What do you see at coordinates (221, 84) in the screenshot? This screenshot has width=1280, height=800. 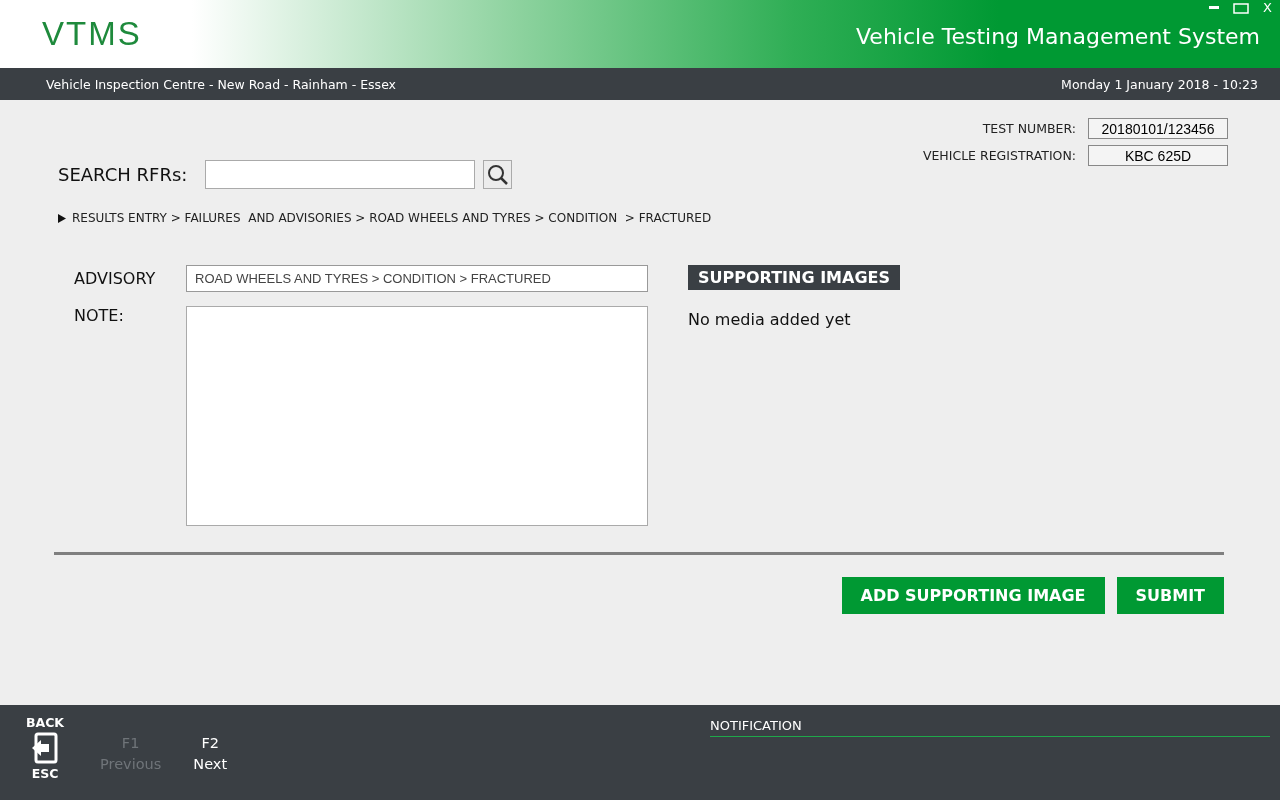 I see `location-text: Vehicle Inspection Centre - New Road - Rainham - Essex` at bounding box center [221, 84].